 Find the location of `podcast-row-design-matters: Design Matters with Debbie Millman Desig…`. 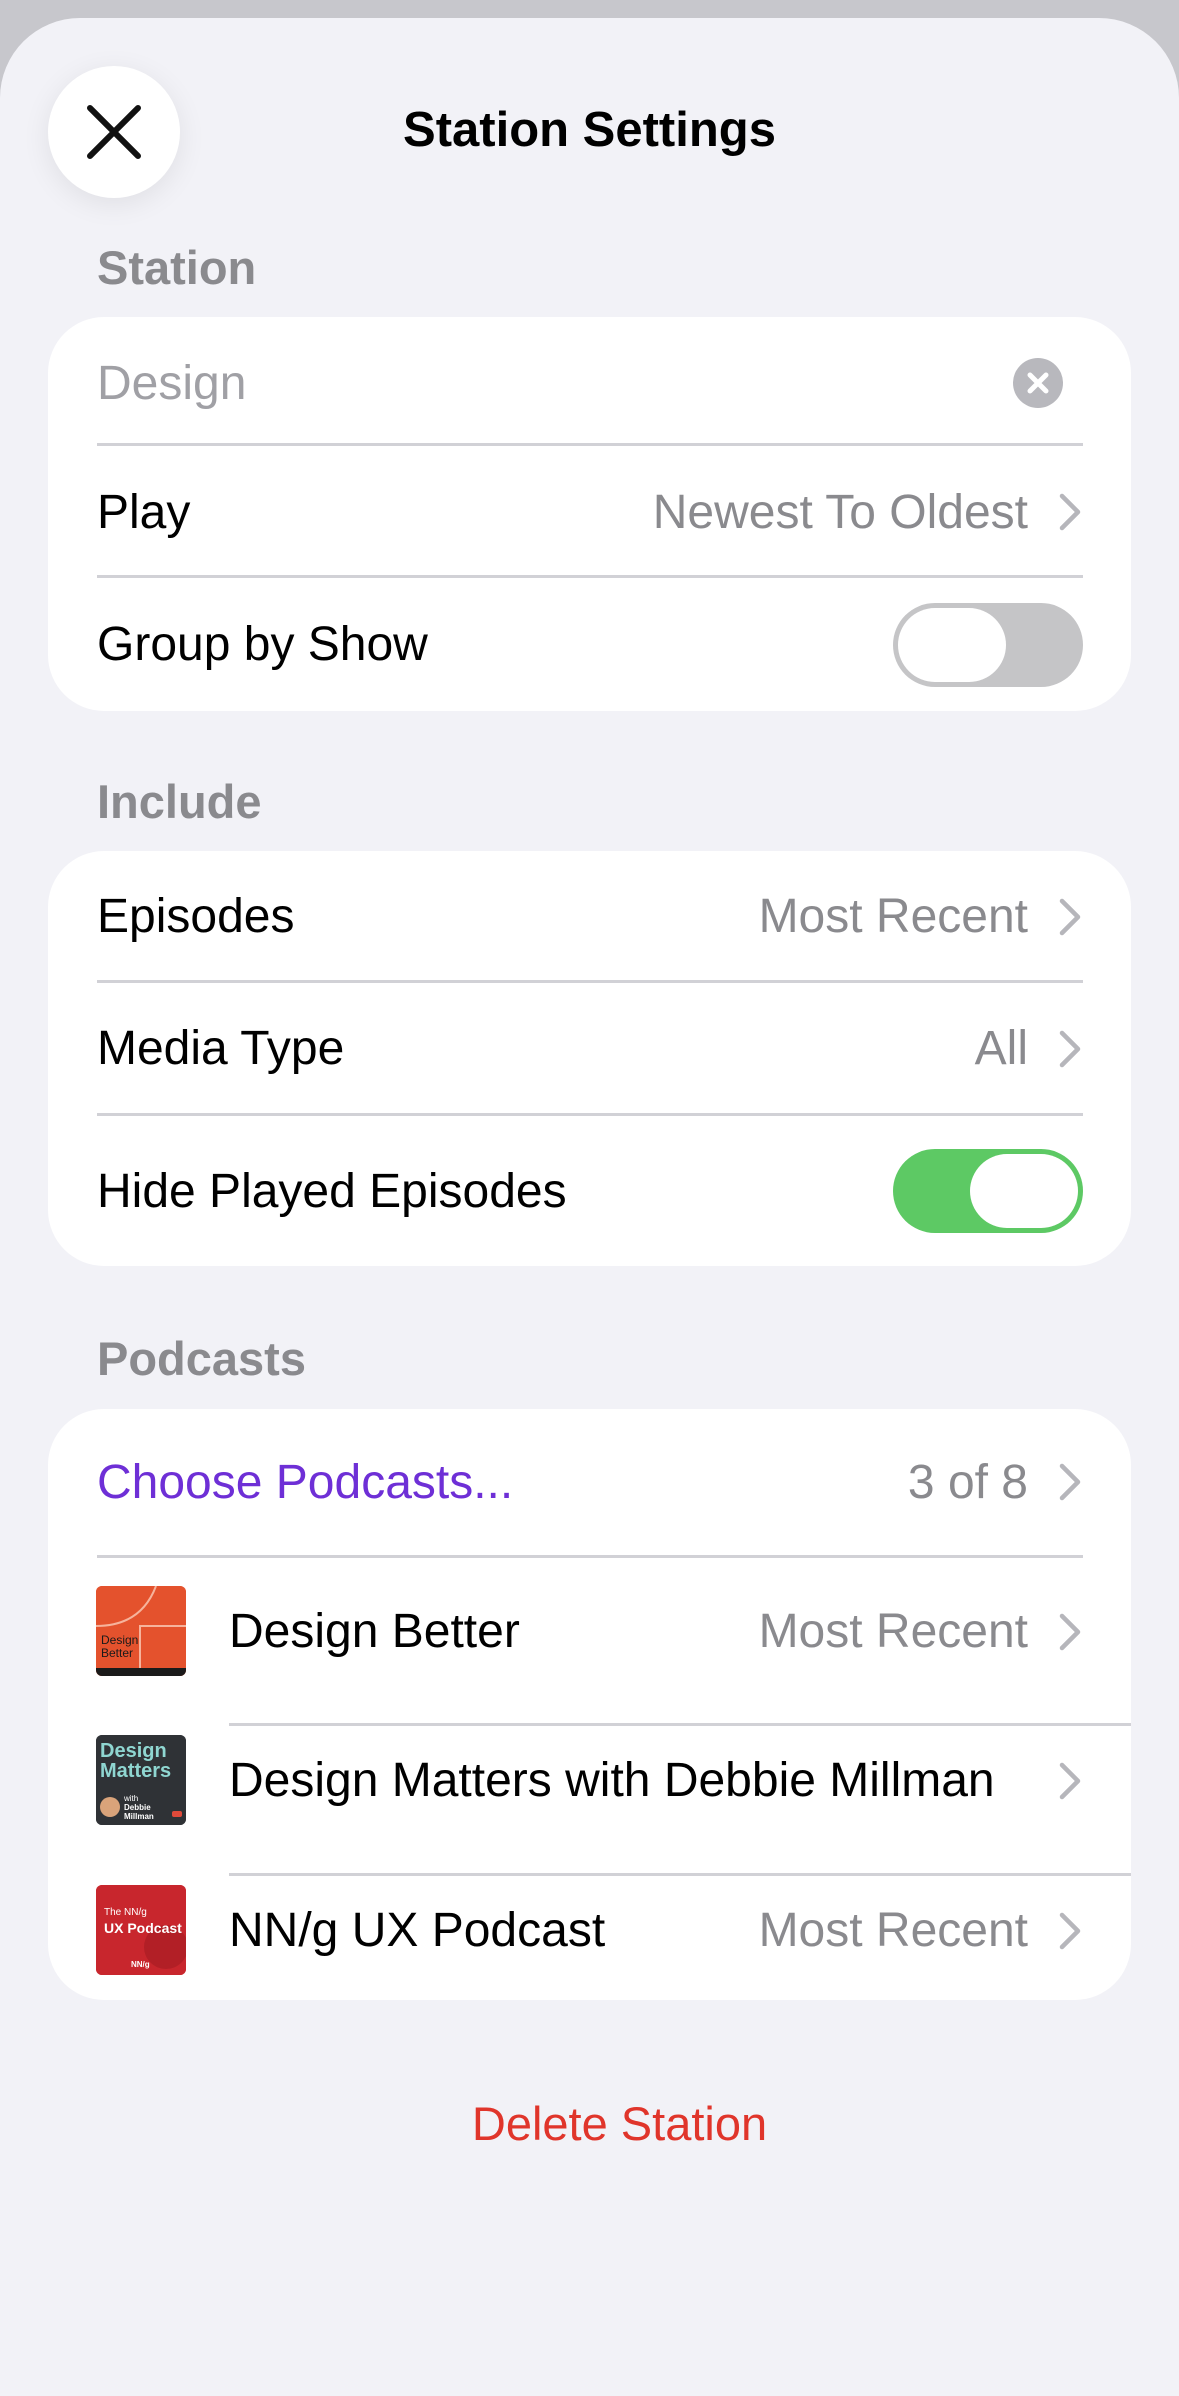

podcast-row-design-matters: Design Matters with Debbie Millman Desig… is located at coordinates (589, 1780).